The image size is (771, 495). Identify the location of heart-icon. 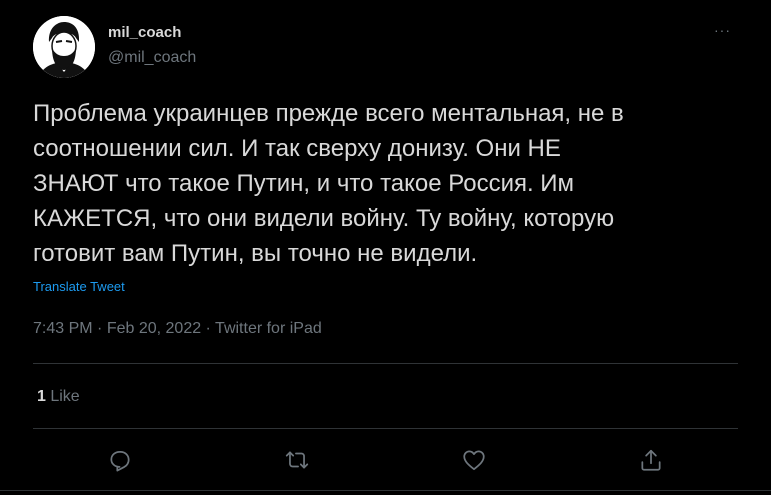
(474, 460).